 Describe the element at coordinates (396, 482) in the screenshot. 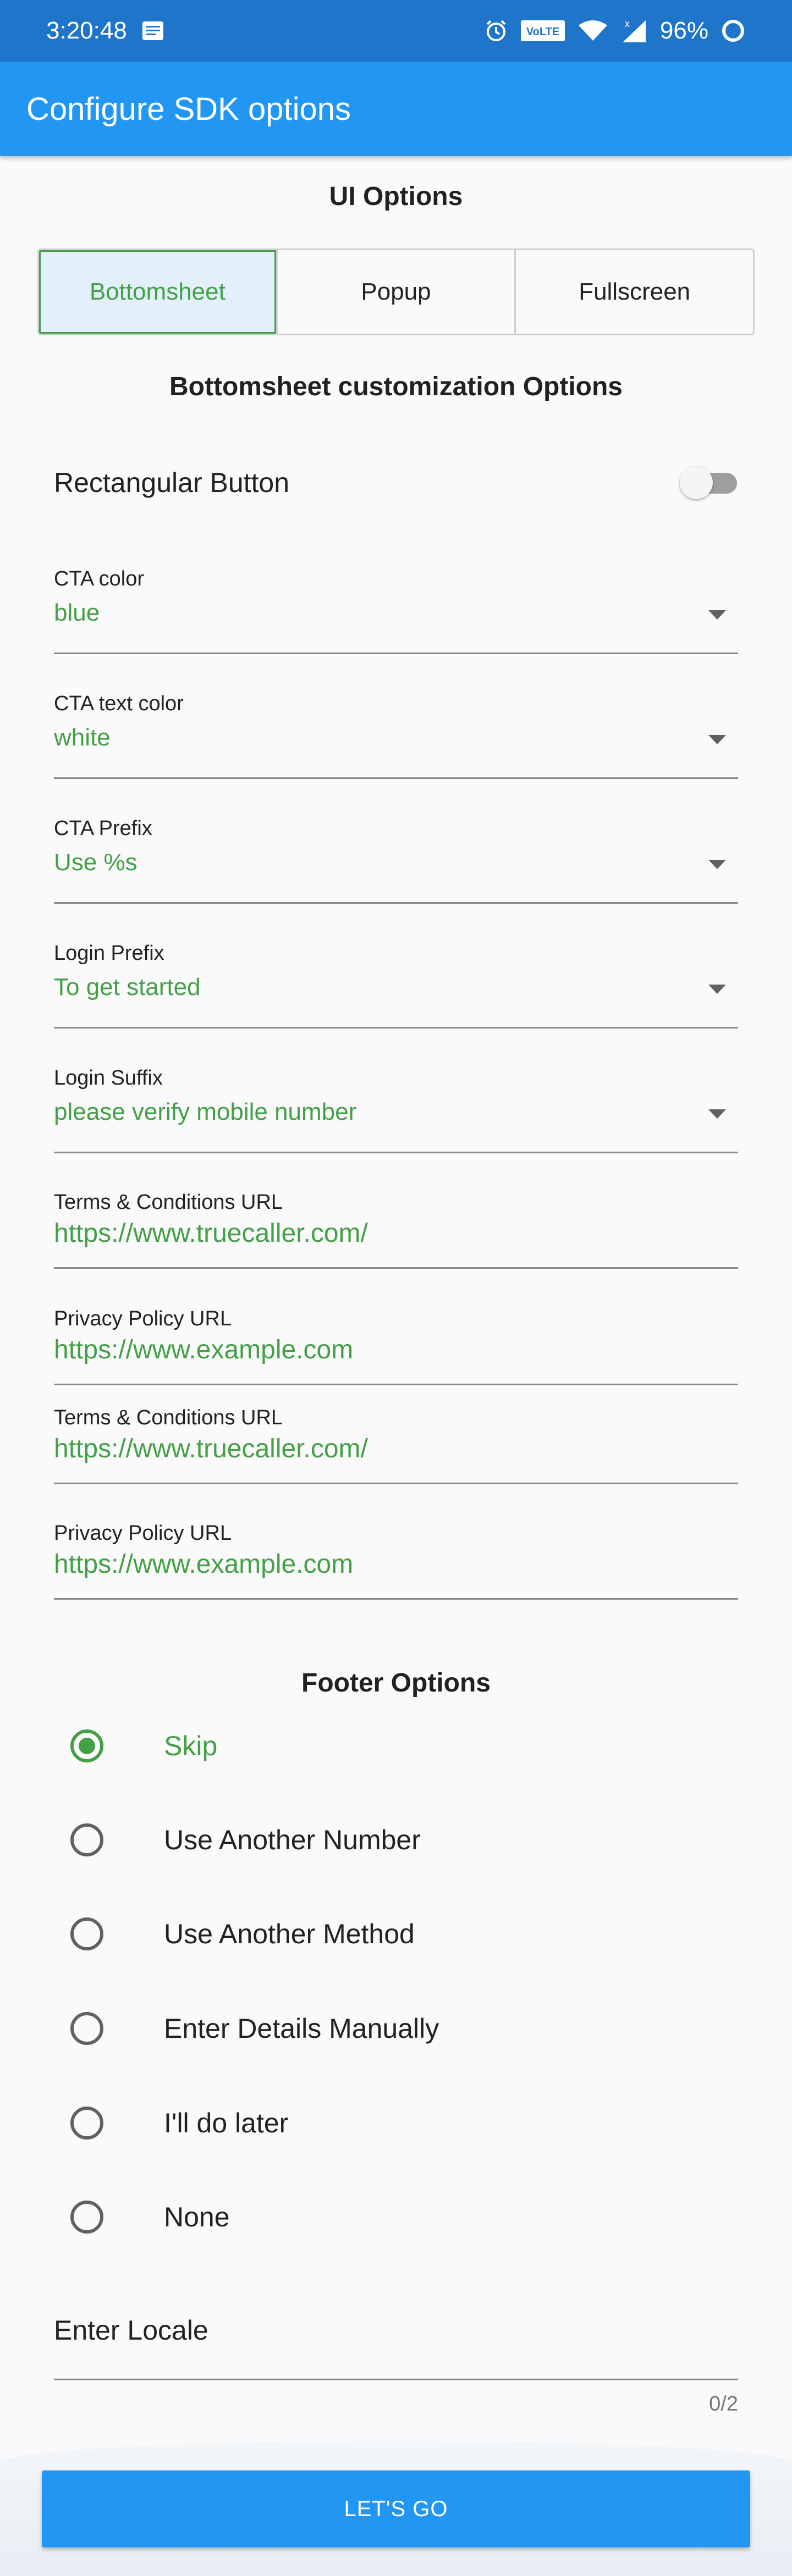

I see `rectangular-button-row: Rectangular Button` at that location.